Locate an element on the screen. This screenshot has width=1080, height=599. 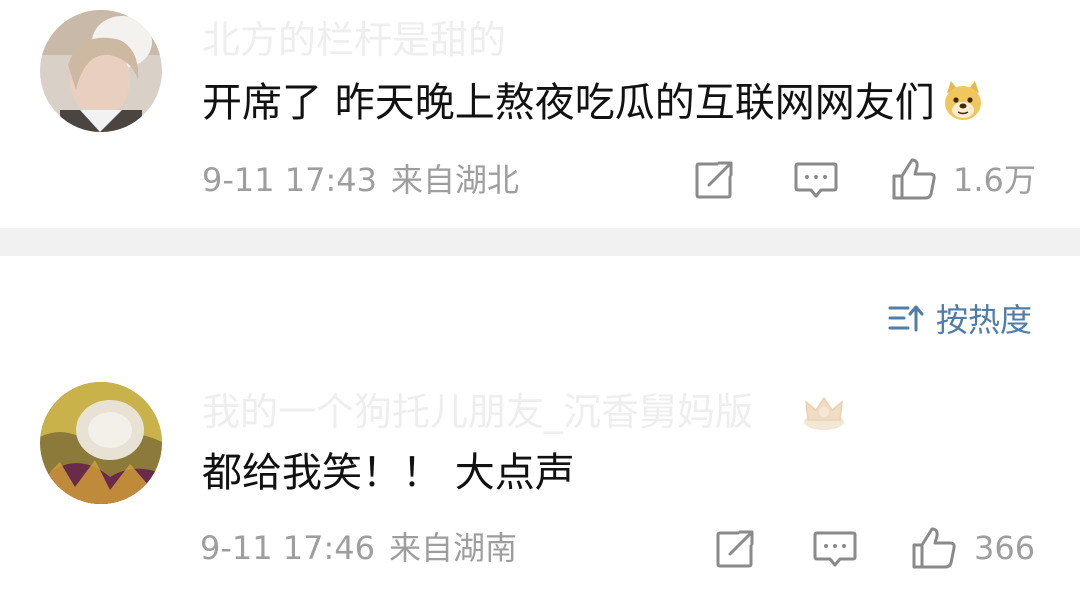
comment-location: 来自湖南 is located at coordinates (453, 548).